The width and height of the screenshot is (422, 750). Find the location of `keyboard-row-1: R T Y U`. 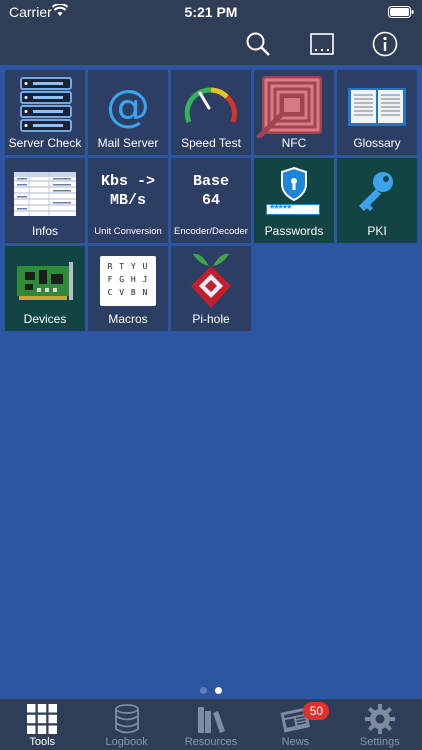

keyboard-row-1: R T Y U is located at coordinates (128, 266).